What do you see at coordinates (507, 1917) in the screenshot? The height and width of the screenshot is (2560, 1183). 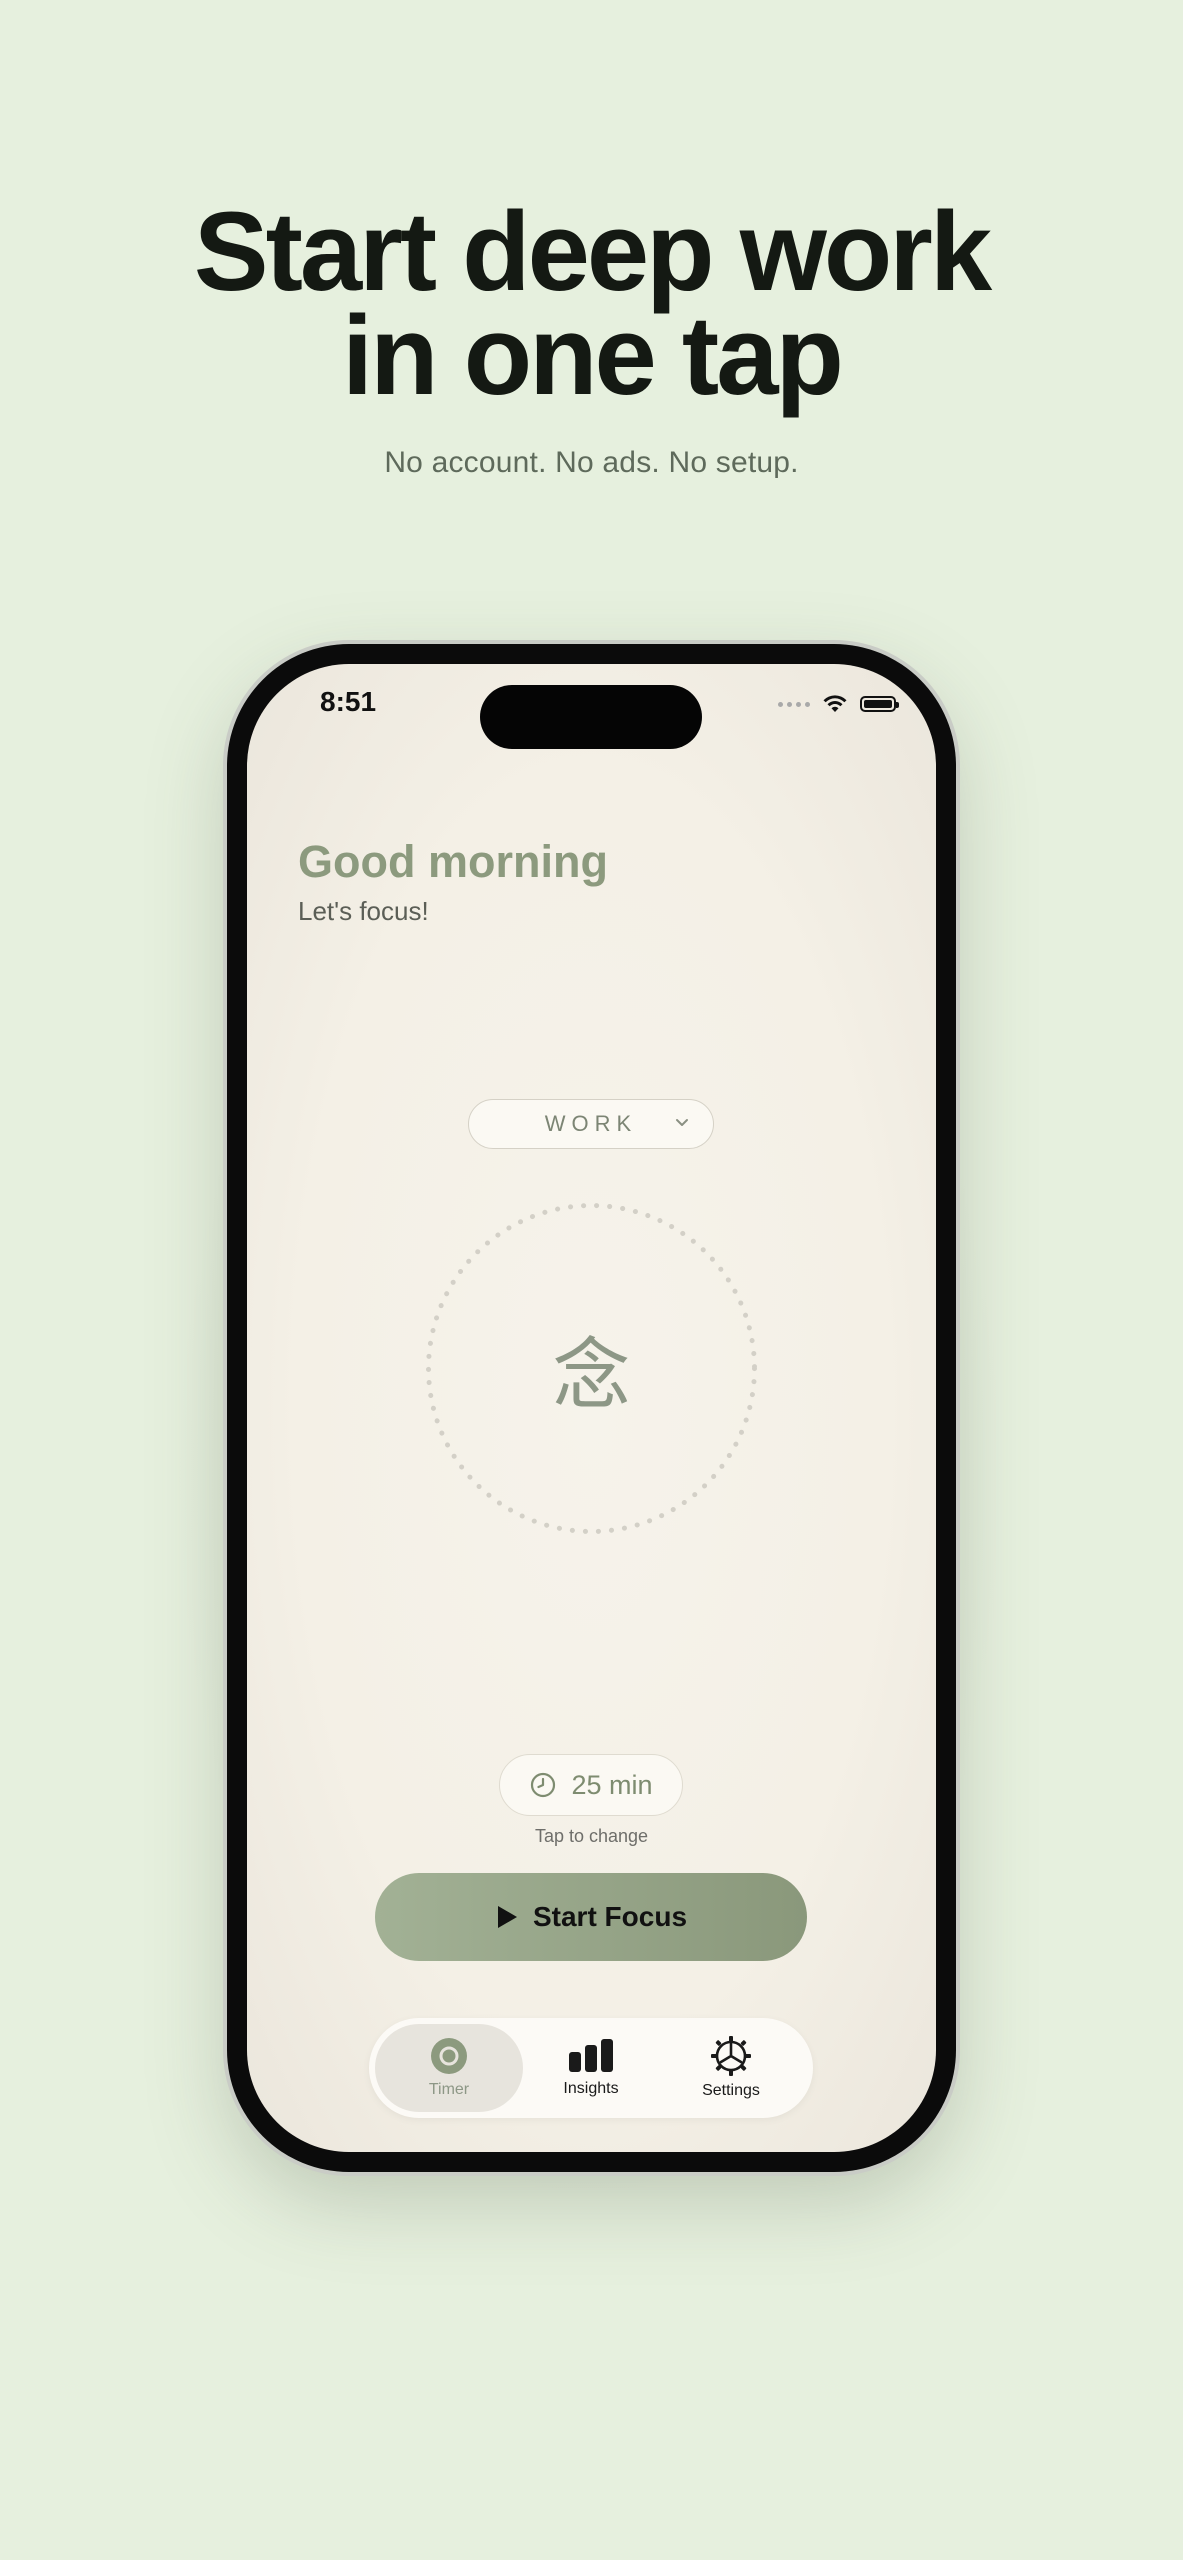 I see `play-icon` at bounding box center [507, 1917].